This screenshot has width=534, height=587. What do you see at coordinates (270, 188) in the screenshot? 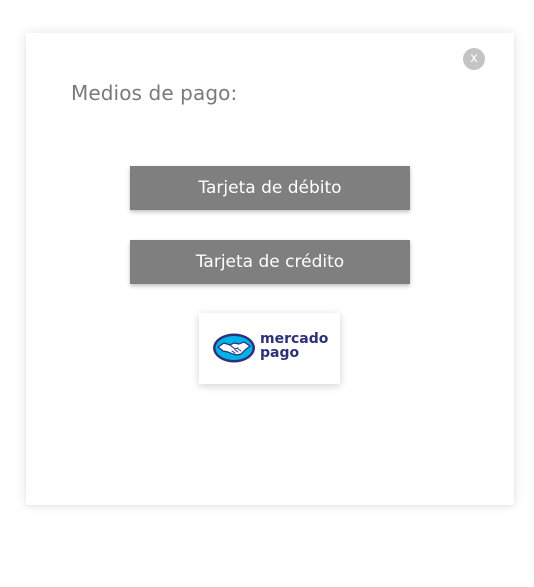
I see `debit-card-button: Tarjeta de débito` at bounding box center [270, 188].